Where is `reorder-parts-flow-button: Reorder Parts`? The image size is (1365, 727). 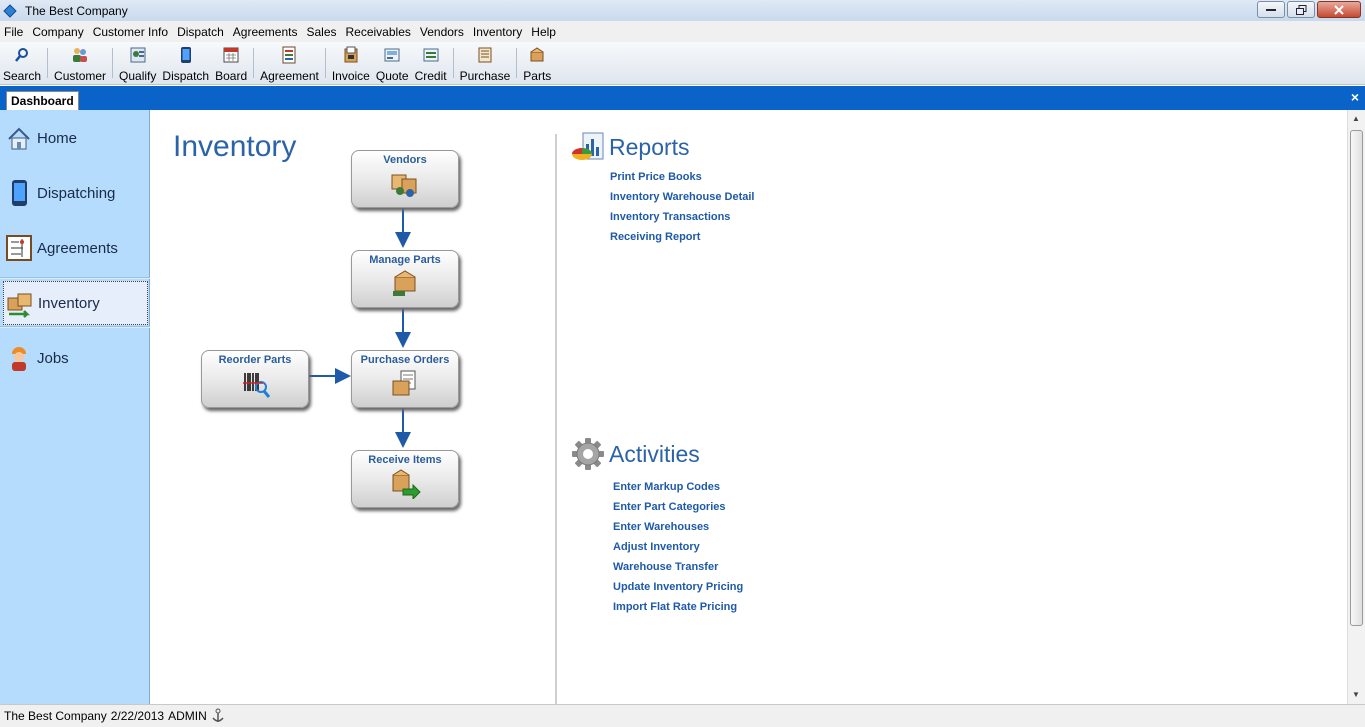 reorder-parts-flow-button: Reorder Parts is located at coordinates (255, 379).